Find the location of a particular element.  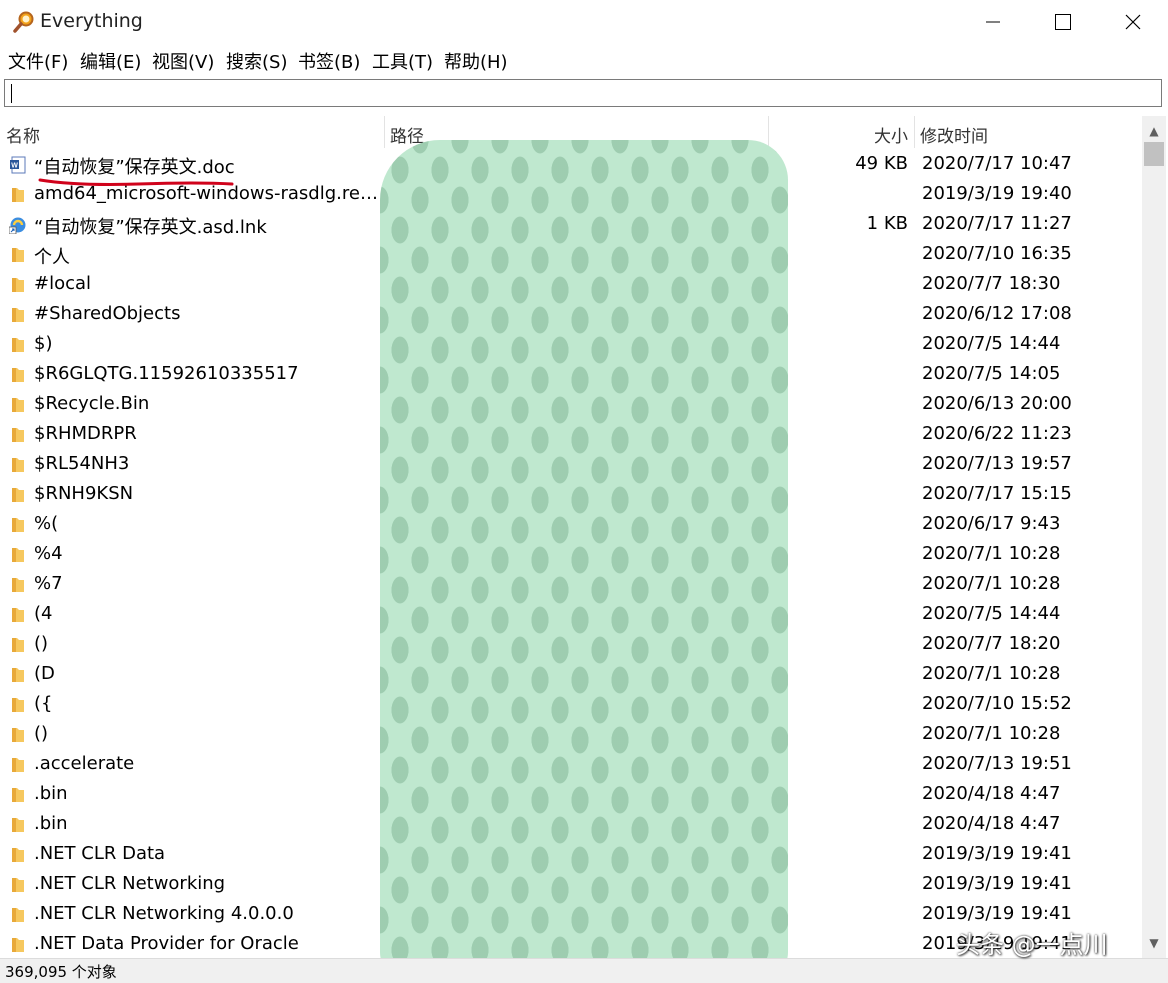

row-name: $RL54NH3 is located at coordinates (82, 463).